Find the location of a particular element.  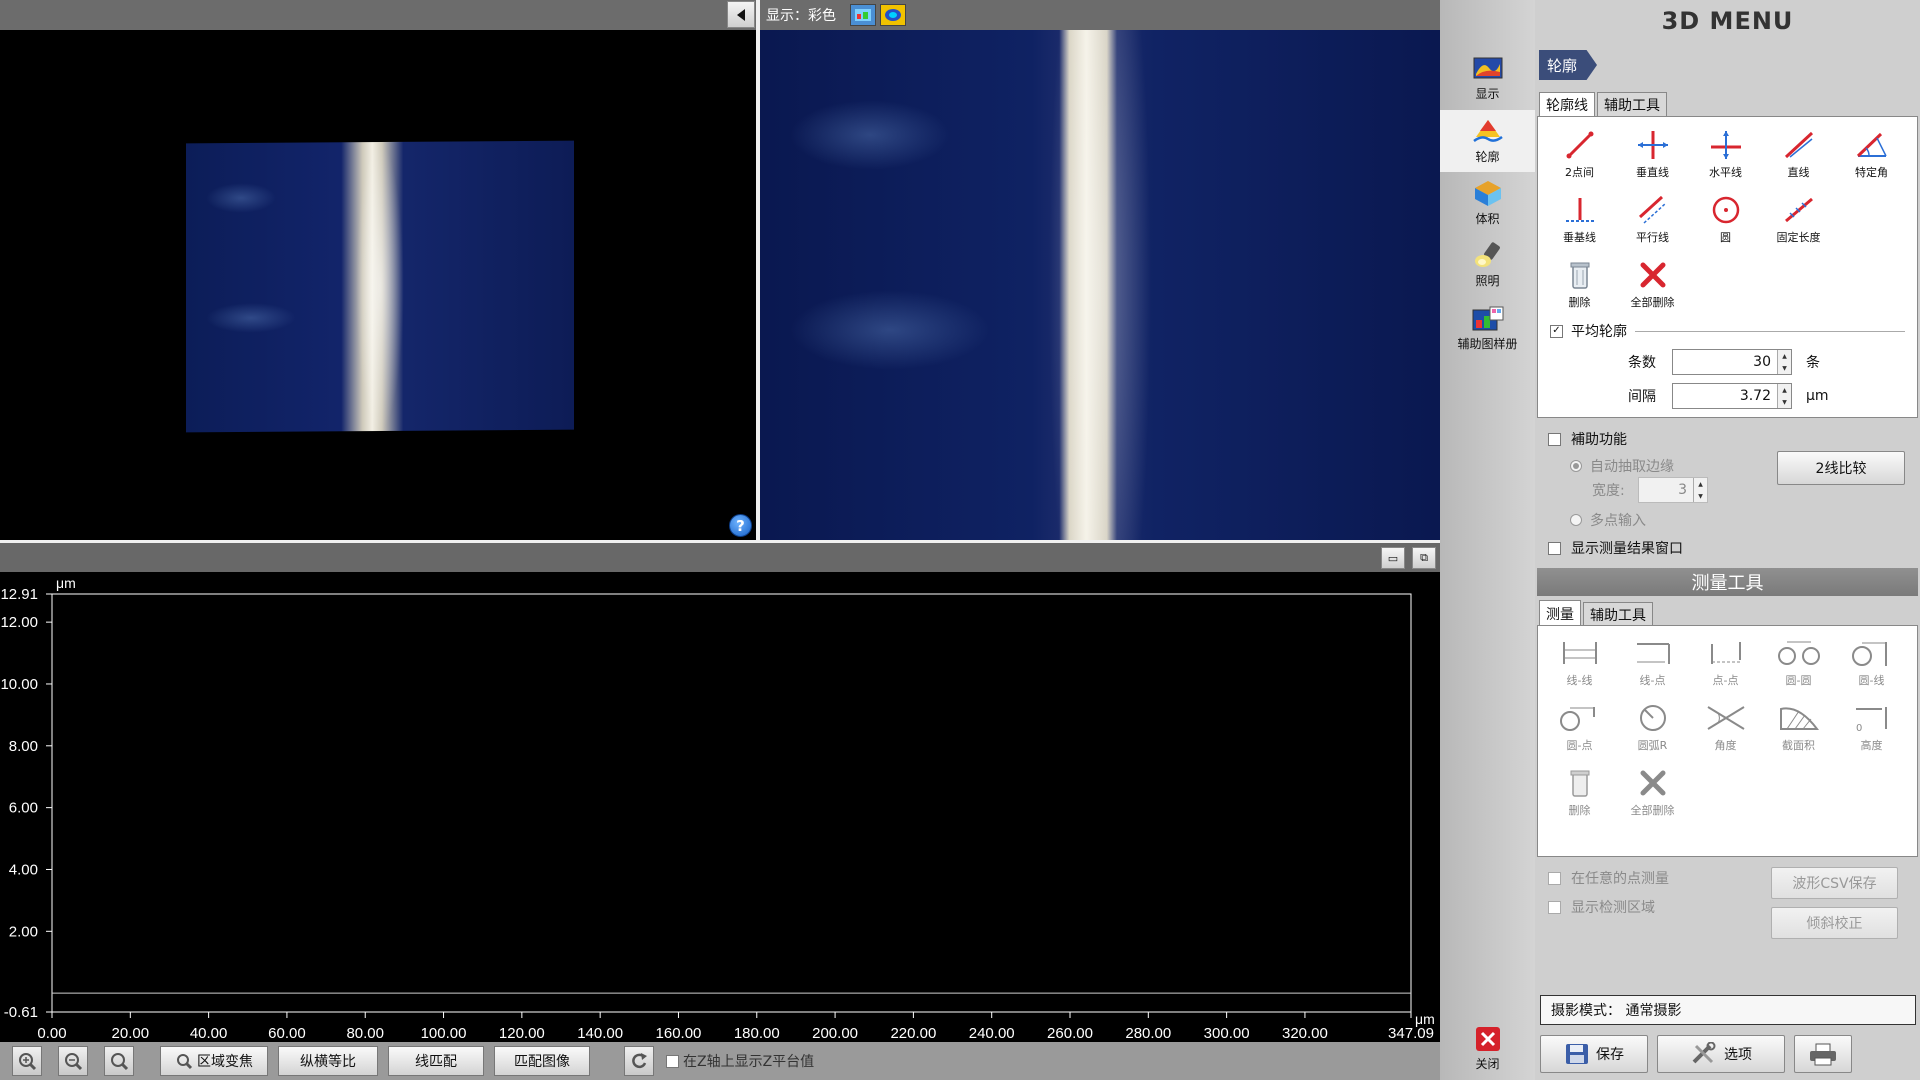

capture-mode-bar: 摄影模式： 通常摄影 is located at coordinates (1728, 1010).